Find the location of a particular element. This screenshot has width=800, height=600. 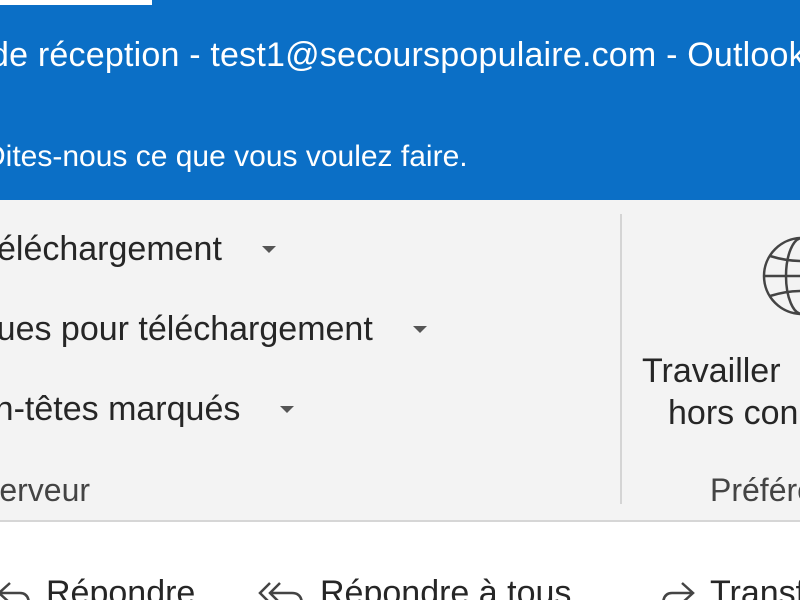

server-group-label: Serveur is located at coordinates (45, 490).